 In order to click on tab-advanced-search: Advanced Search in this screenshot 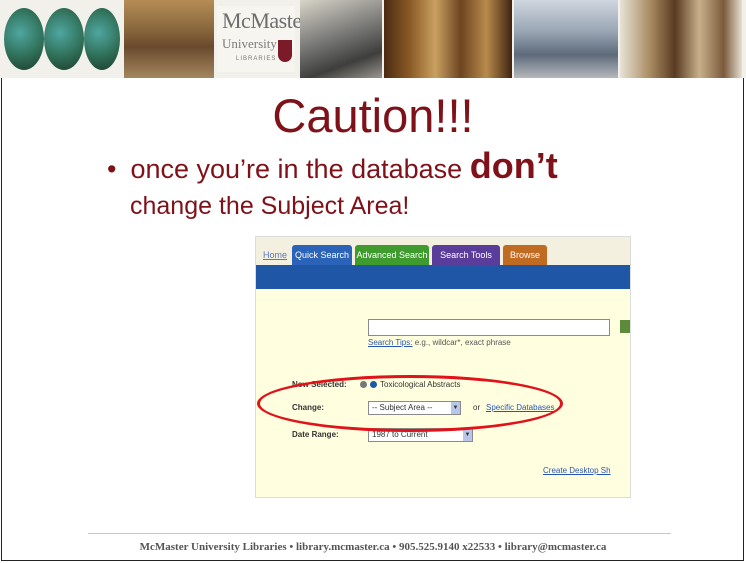, I will do `click(392, 255)`.